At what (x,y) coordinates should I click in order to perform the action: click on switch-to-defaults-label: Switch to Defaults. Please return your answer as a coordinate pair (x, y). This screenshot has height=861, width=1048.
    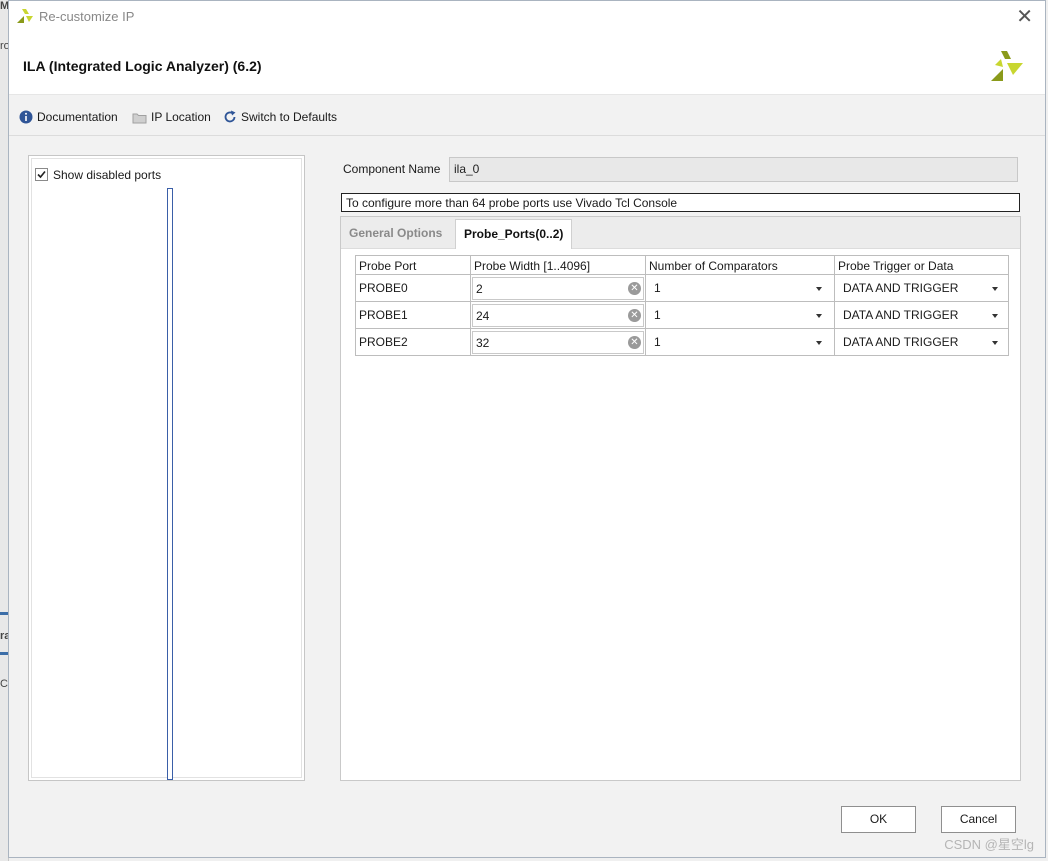
    Looking at the image, I should click on (289, 117).